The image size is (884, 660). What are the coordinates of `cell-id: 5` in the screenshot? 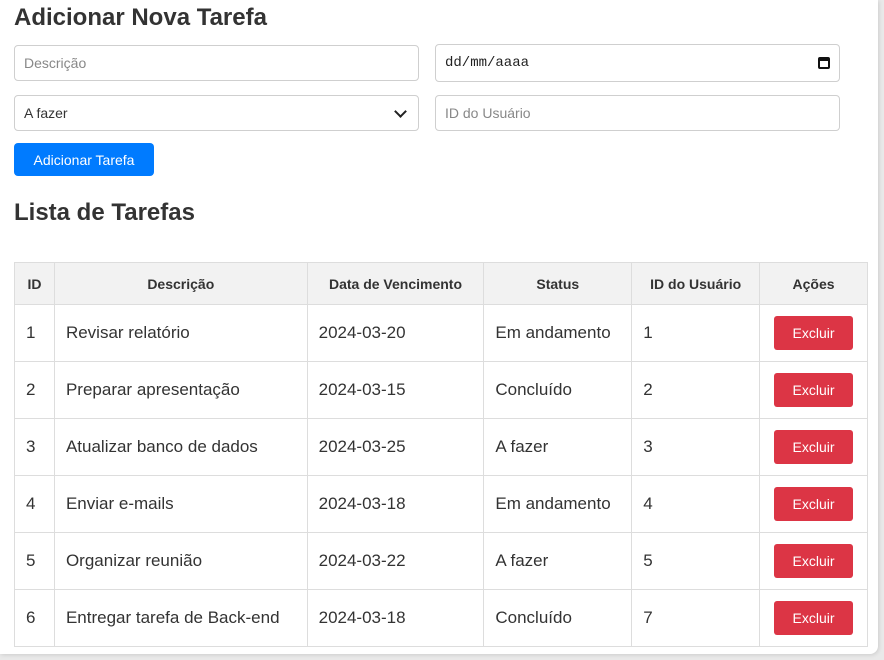 It's located at (34, 561).